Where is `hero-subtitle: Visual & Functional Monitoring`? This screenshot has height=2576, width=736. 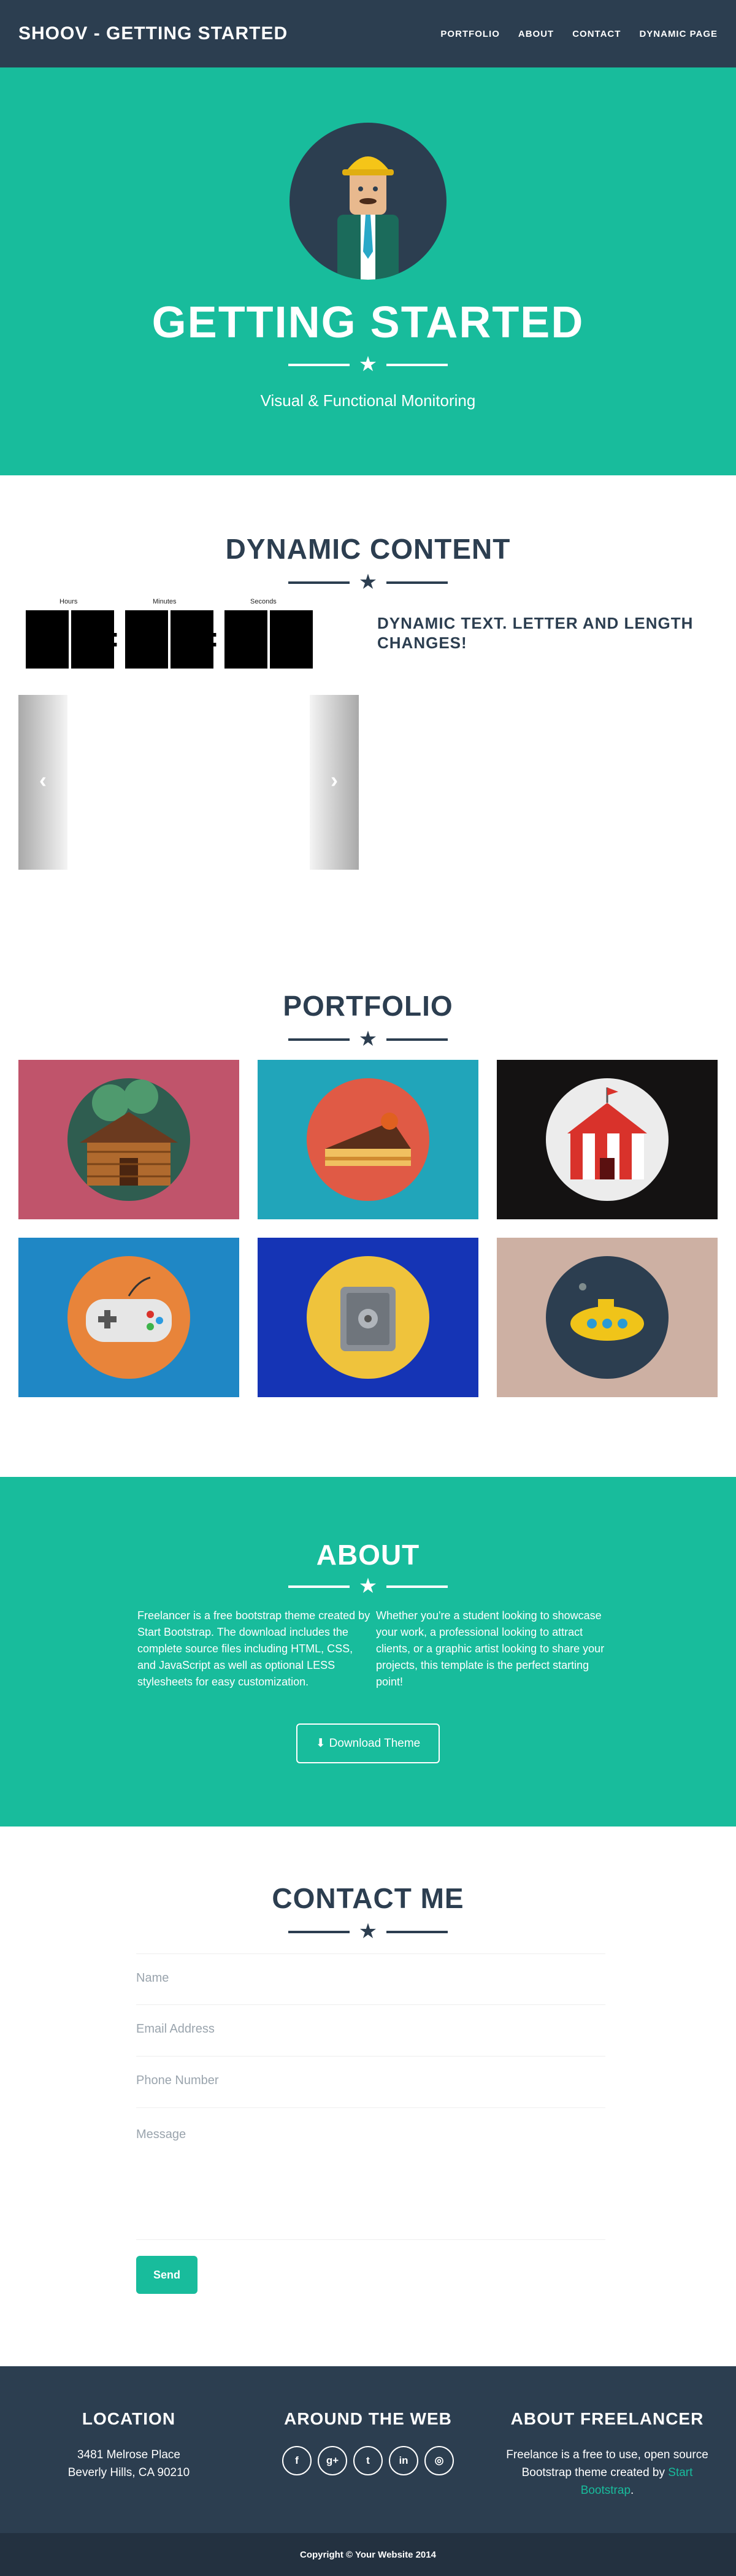
hero-subtitle: Visual & Functional Monitoring is located at coordinates (368, 400).